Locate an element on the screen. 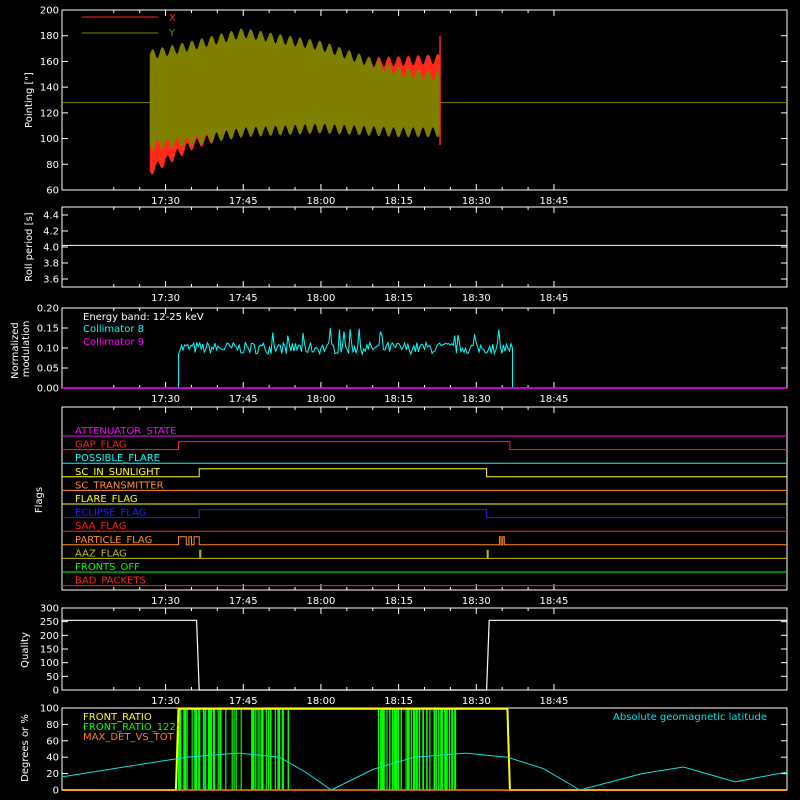 The image size is (800, 800). pointing-xtick-label-1: 17:45 is located at coordinates (243, 201).